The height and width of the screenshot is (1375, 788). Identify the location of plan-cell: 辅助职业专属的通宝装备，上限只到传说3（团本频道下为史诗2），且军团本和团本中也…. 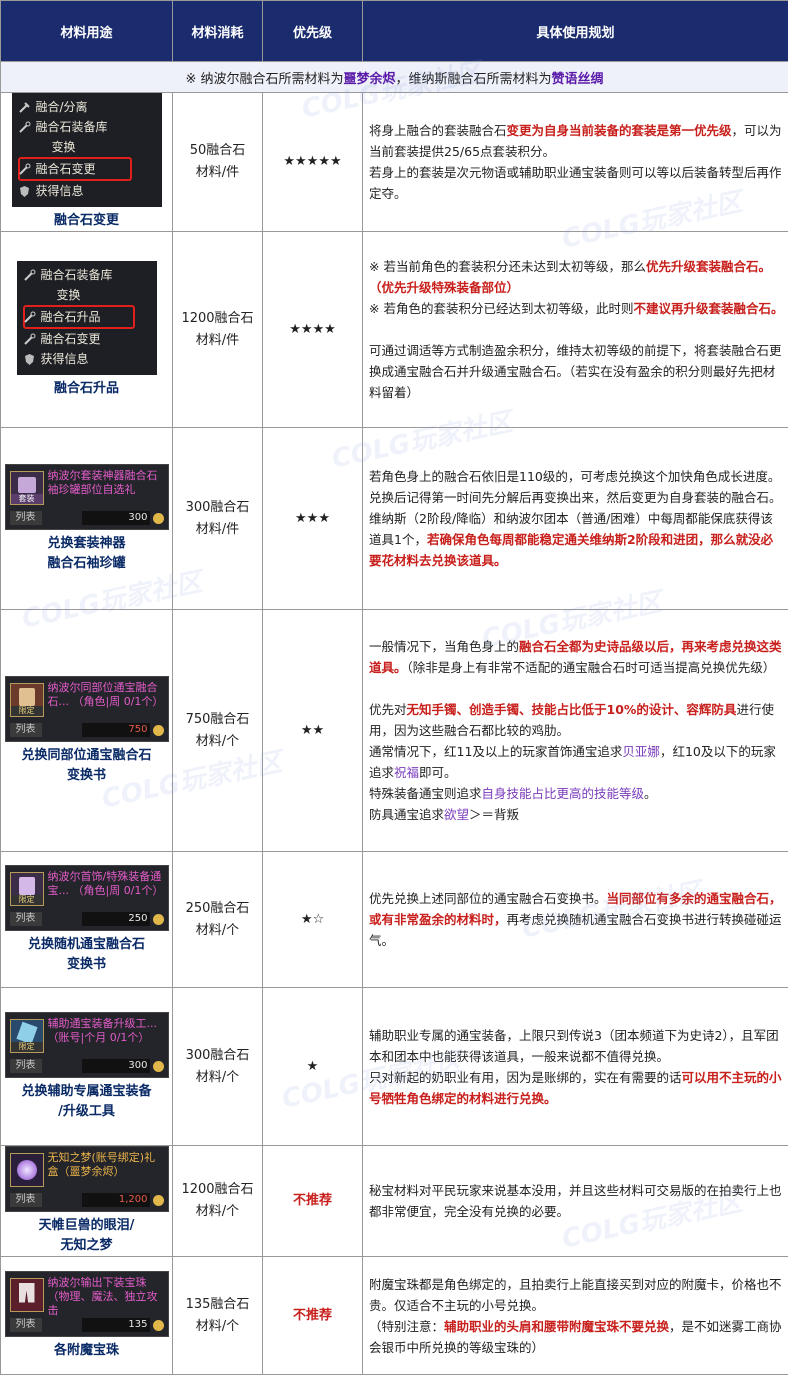
(575, 1067).